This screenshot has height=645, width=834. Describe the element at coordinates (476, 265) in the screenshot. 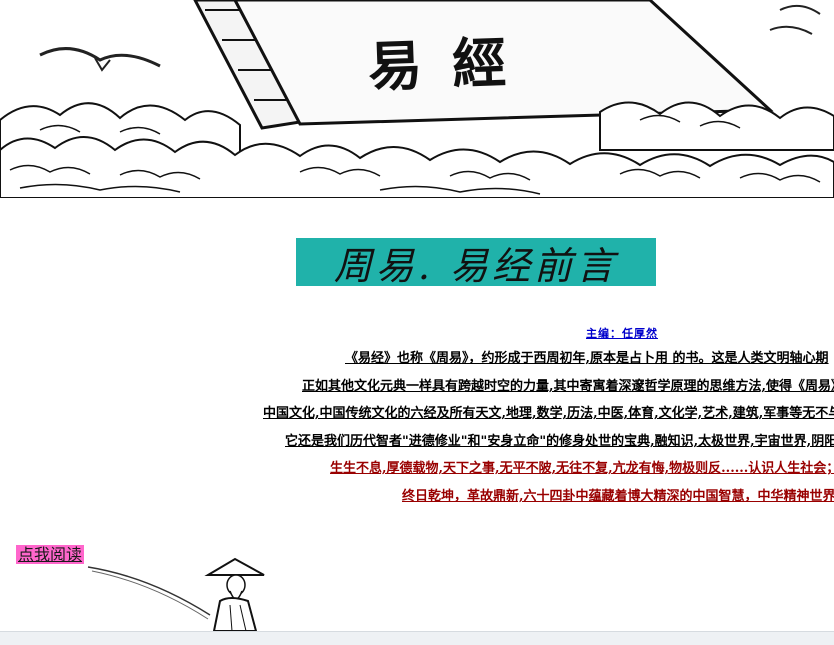

I see `page-title: 周易. 易经前言` at that location.